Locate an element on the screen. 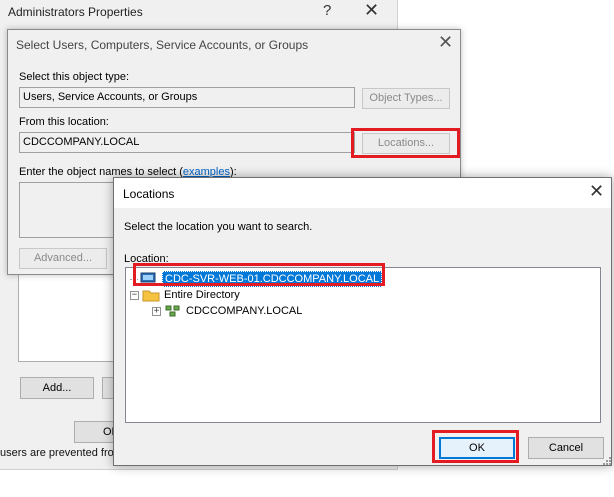 This screenshot has height=497, width=614. info-text: users are prevented from is located at coordinates (58, 453).